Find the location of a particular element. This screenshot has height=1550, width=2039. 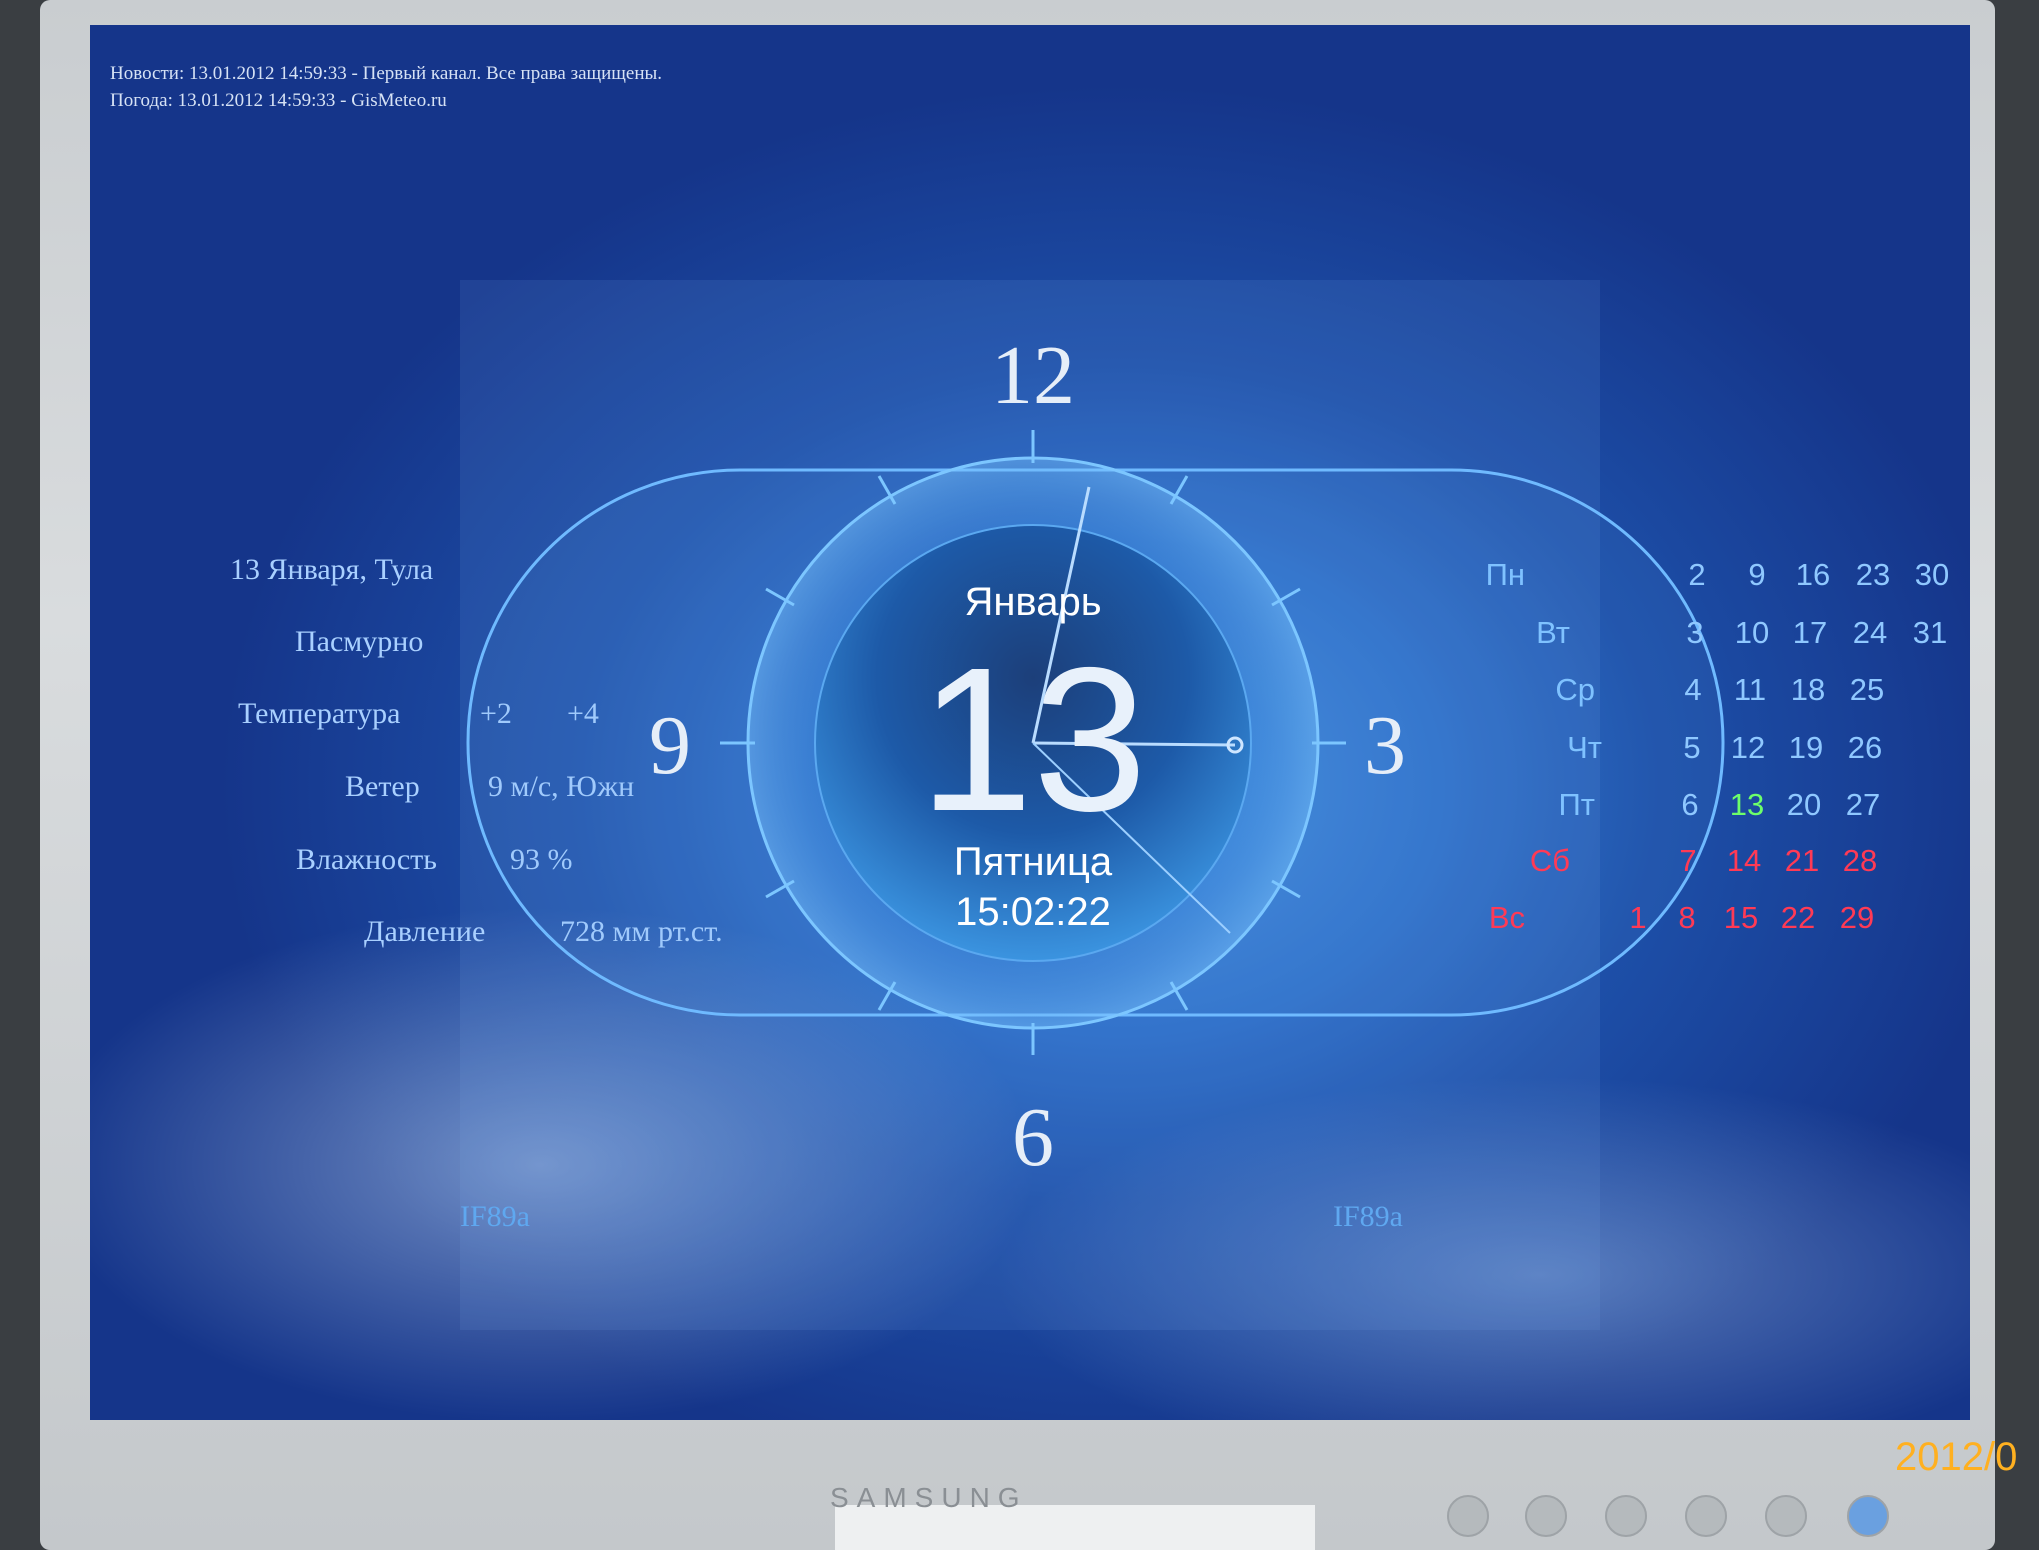

calendar-day: 4 is located at coordinates (1693, 690).